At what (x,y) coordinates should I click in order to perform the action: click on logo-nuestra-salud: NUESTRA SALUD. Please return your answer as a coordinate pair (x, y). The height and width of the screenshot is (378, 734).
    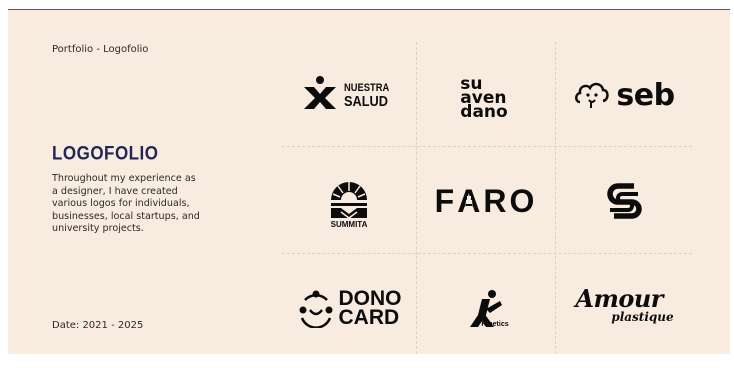
    Looking at the image, I should click on (349, 95).